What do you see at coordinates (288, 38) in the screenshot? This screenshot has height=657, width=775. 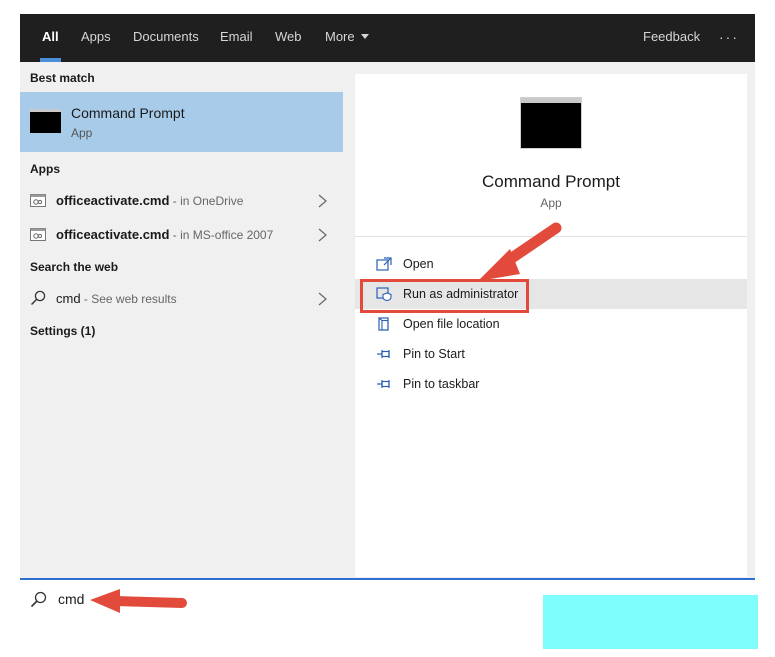 I see `tab-web: Web` at bounding box center [288, 38].